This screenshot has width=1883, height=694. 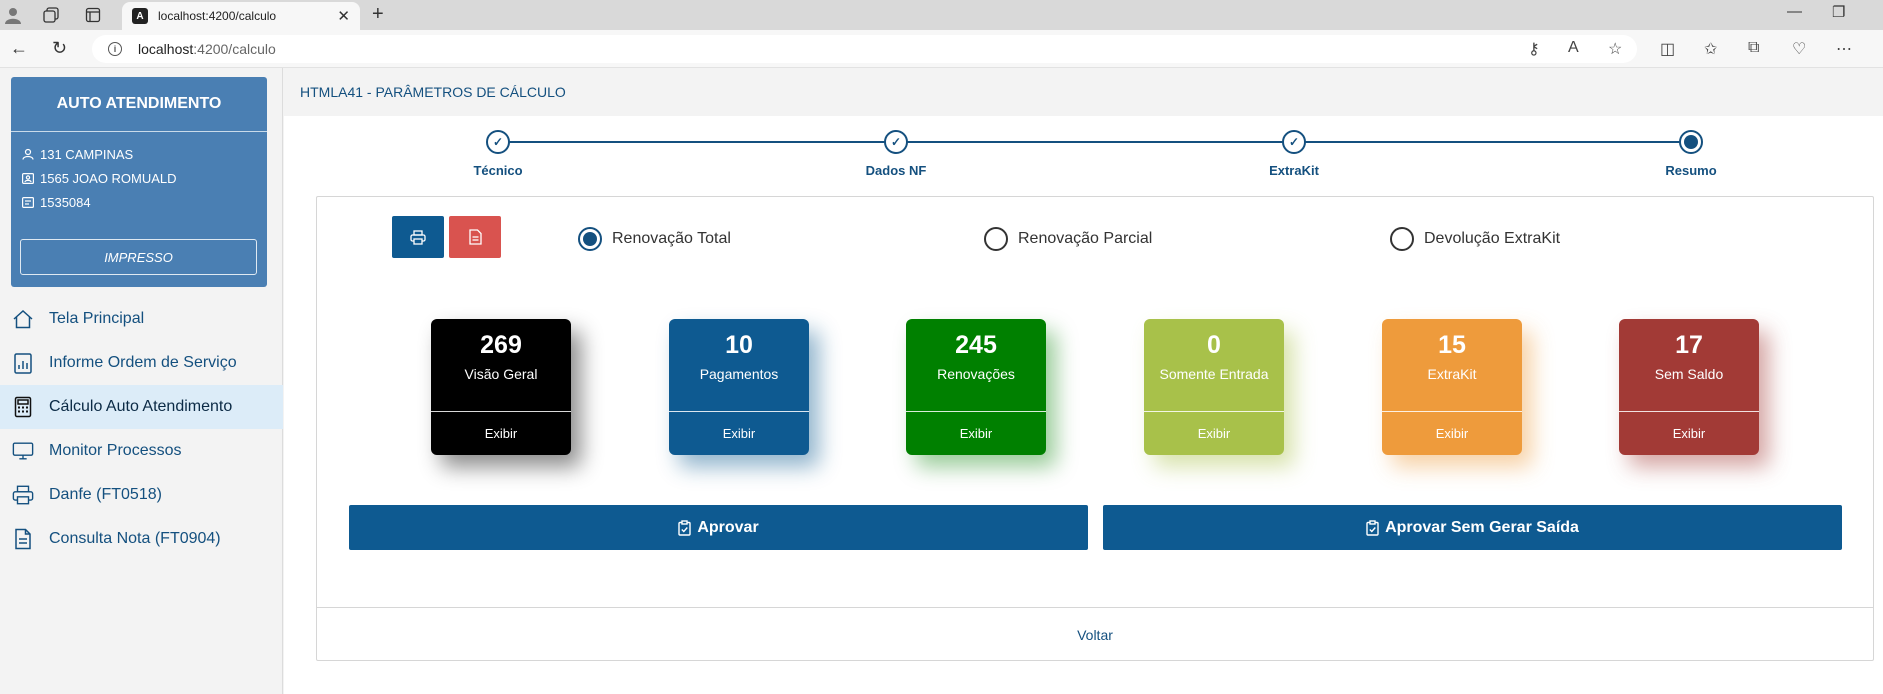 I want to click on card-somente-entrada: 0 Somente Entrada Exibir, so click(x=1214, y=387).